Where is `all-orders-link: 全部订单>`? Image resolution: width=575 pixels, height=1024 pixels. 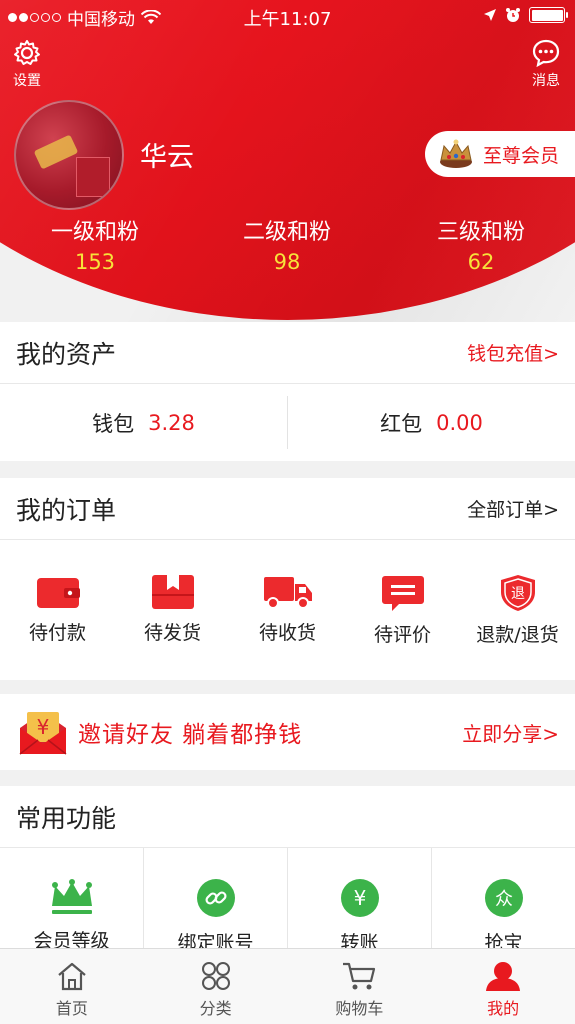 all-orders-link: 全部订单> is located at coordinates (513, 508).